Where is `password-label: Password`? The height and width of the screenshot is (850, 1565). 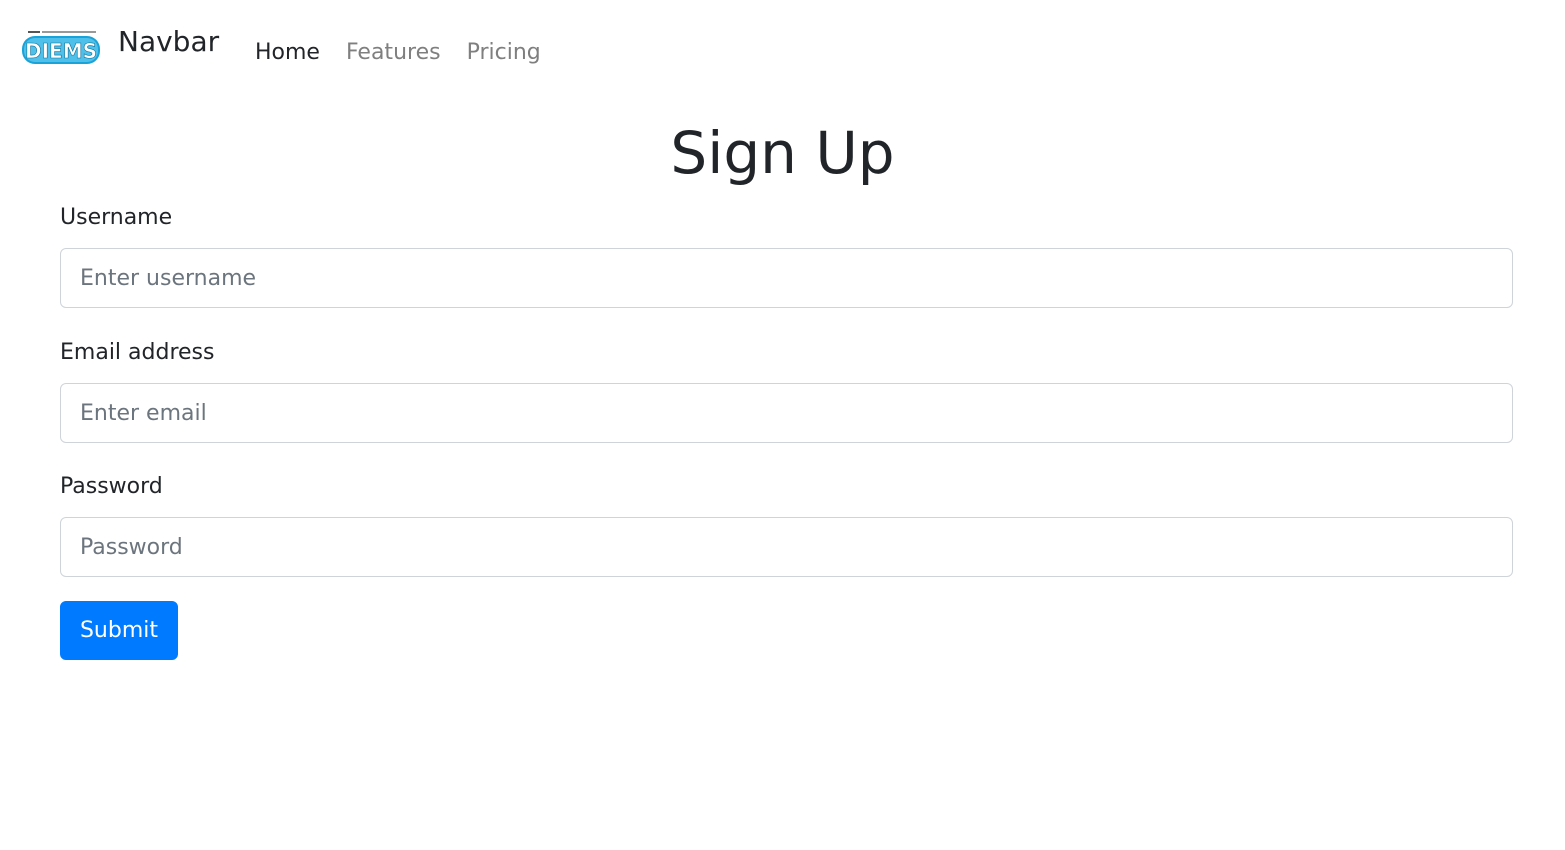
password-label: Password is located at coordinates (111, 486).